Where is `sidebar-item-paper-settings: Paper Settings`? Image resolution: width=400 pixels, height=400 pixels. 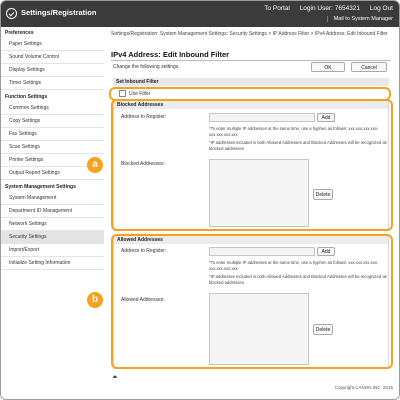 sidebar-item-paper-settings: Paper Settings is located at coordinates (52, 44).